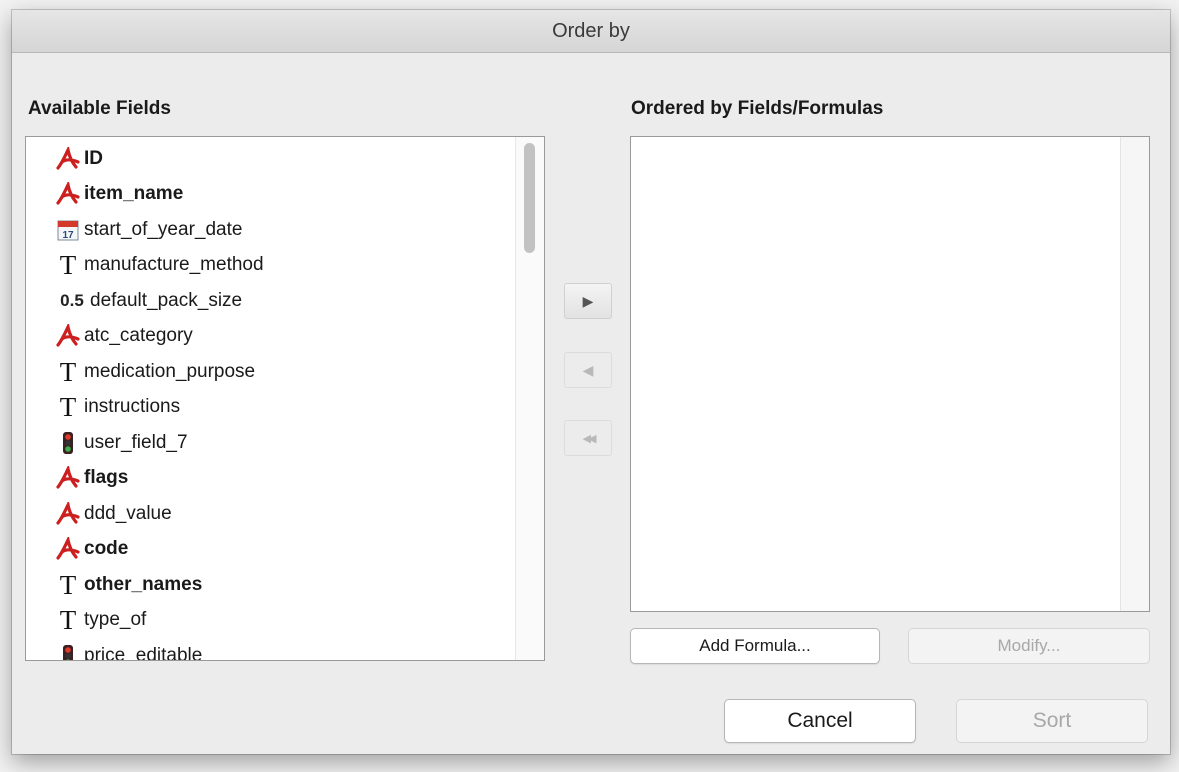 The height and width of the screenshot is (772, 1179). I want to click on calendar-field-icon: 17, so click(68, 230).